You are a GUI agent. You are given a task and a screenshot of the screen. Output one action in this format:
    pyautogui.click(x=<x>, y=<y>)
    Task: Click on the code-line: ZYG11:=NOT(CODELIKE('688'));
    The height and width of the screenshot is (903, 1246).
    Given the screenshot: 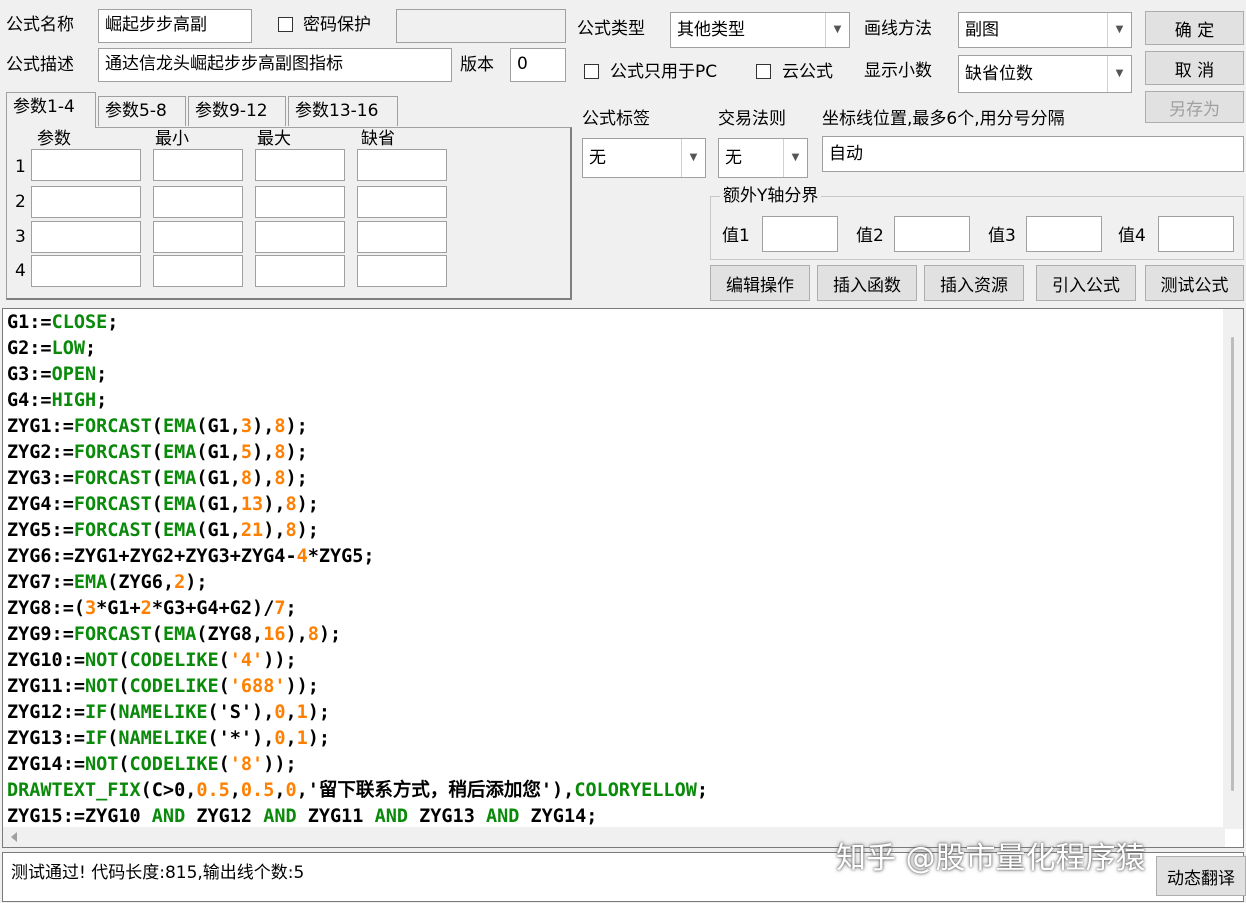 What is the action you would take?
    pyautogui.click(x=616, y=687)
    